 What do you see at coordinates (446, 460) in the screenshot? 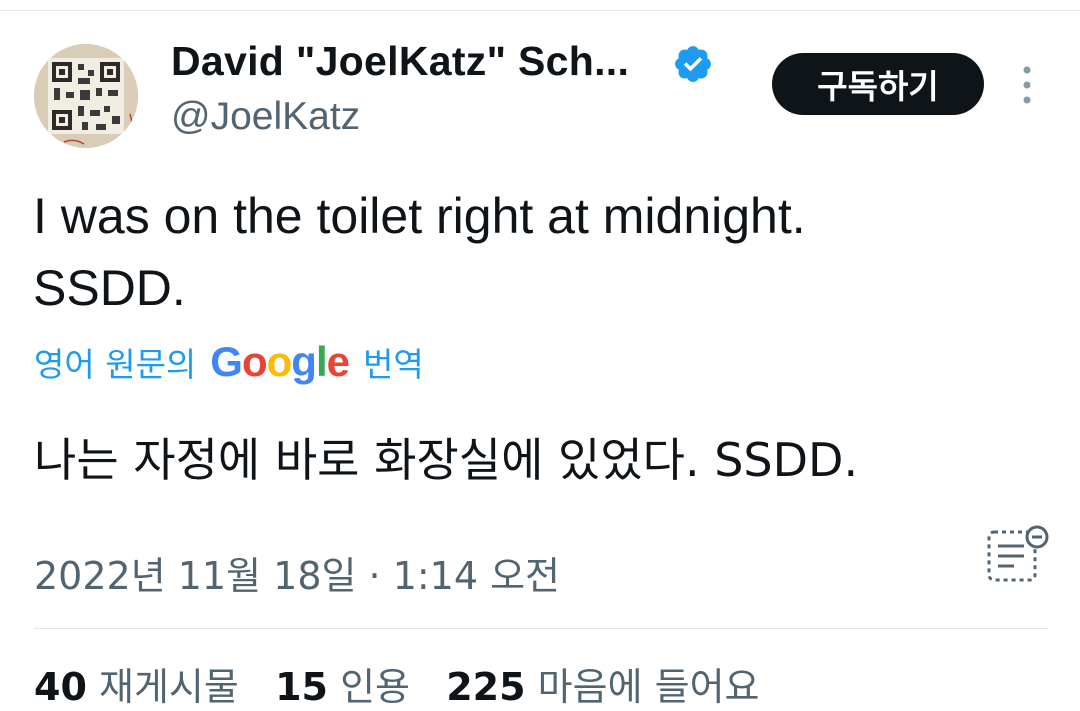
I see `translated-text: 나는 자정에 바로 화장실에 있었다. SSDD.` at bounding box center [446, 460].